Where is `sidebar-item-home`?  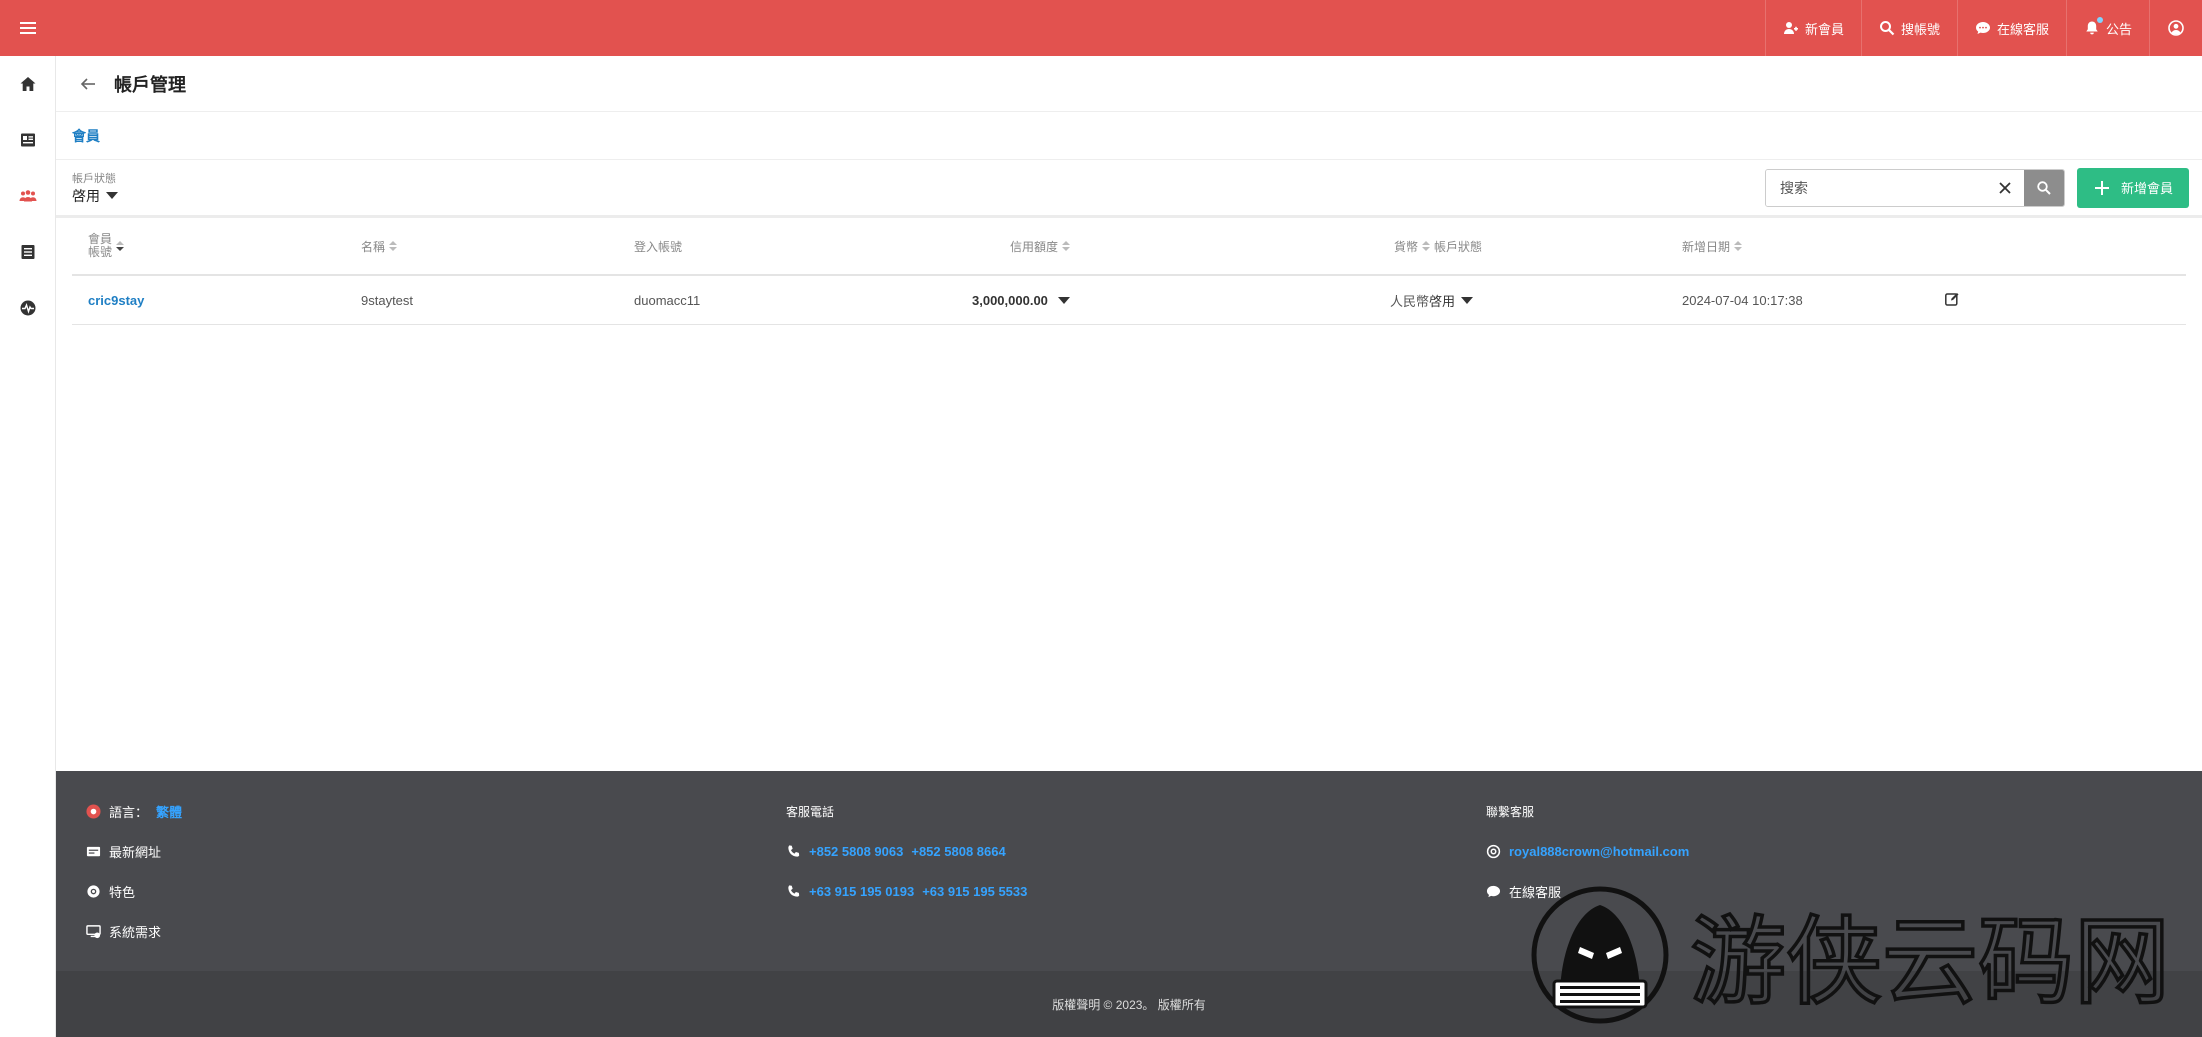
sidebar-item-home is located at coordinates (28, 84).